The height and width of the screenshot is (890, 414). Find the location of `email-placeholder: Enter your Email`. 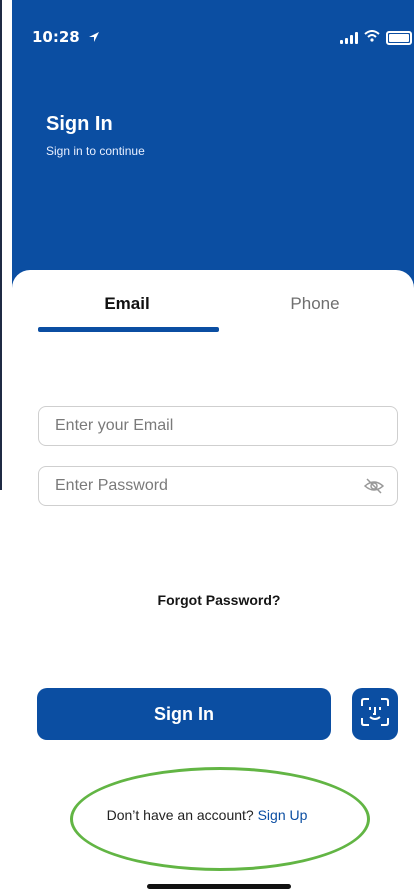

email-placeholder: Enter your Email is located at coordinates (114, 425).